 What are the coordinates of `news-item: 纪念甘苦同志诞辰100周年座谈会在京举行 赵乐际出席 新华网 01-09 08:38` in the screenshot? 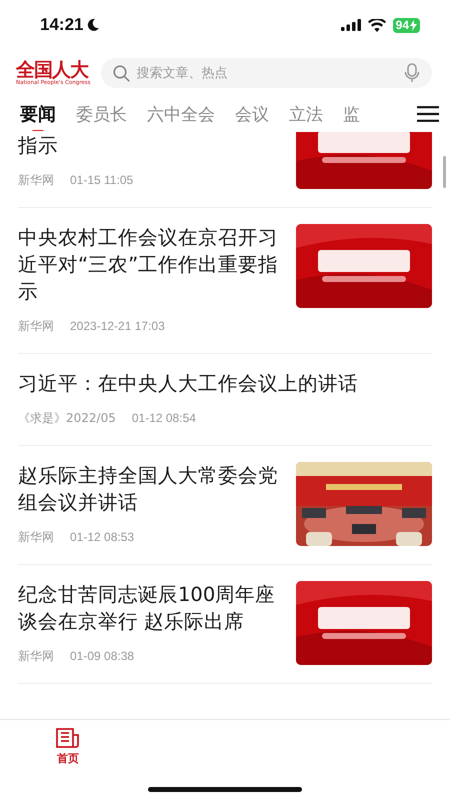 It's located at (225, 624).